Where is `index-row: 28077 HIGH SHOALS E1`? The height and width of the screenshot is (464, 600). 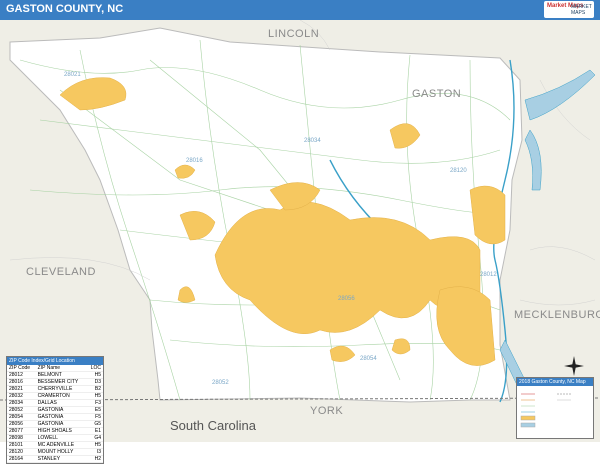
index-row: 28077 HIGH SHOALS E1 is located at coordinates (55, 431).